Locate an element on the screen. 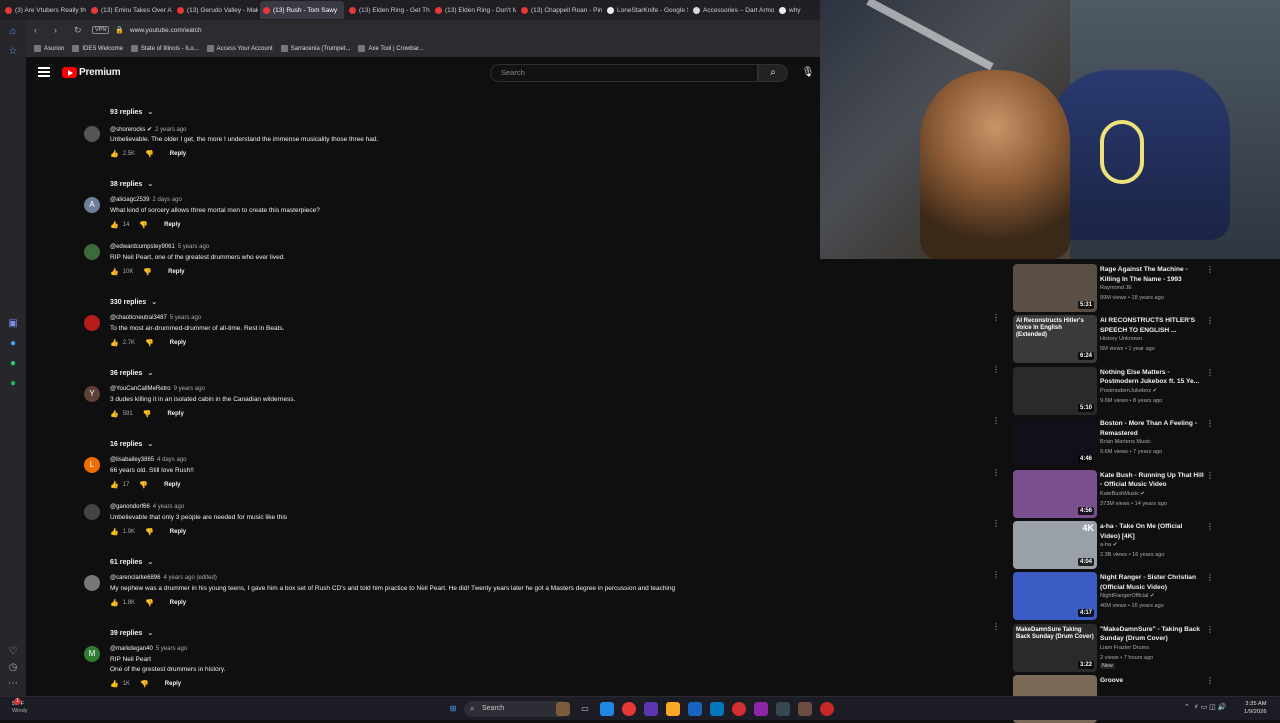 This screenshot has width=1280, height=723. comment-author: @lisabailey3865 4 days ago is located at coordinates (148, 460).